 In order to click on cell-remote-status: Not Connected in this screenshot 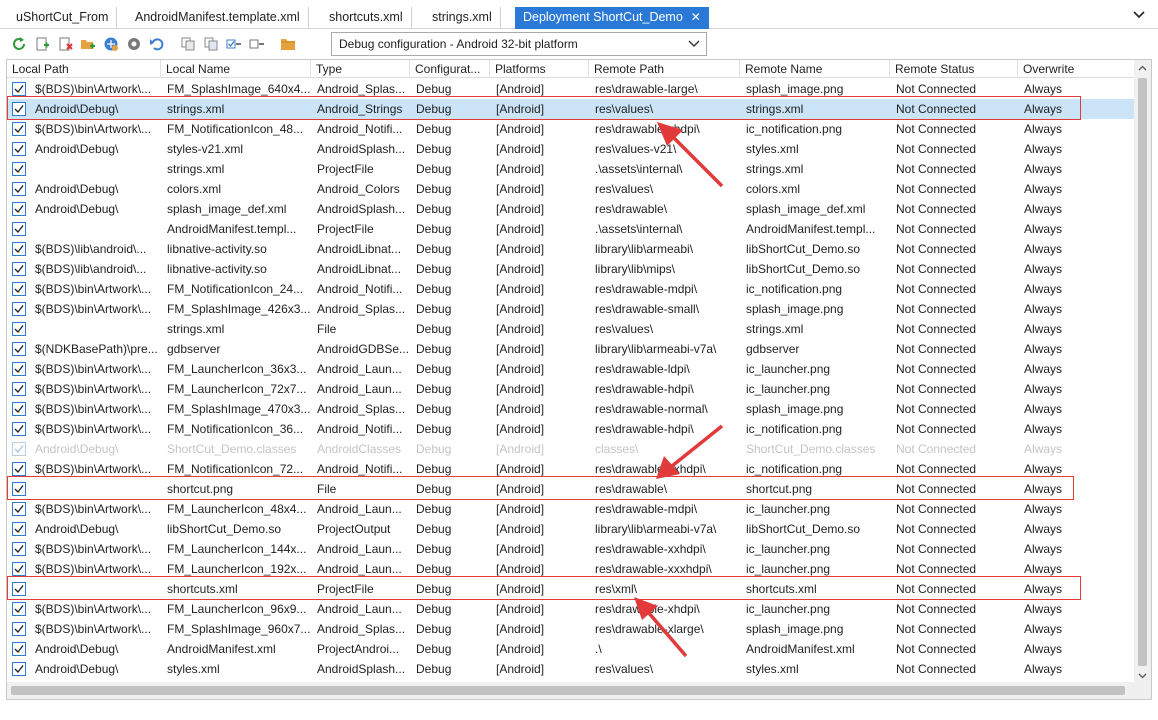, I will do `click(936, 149)`.